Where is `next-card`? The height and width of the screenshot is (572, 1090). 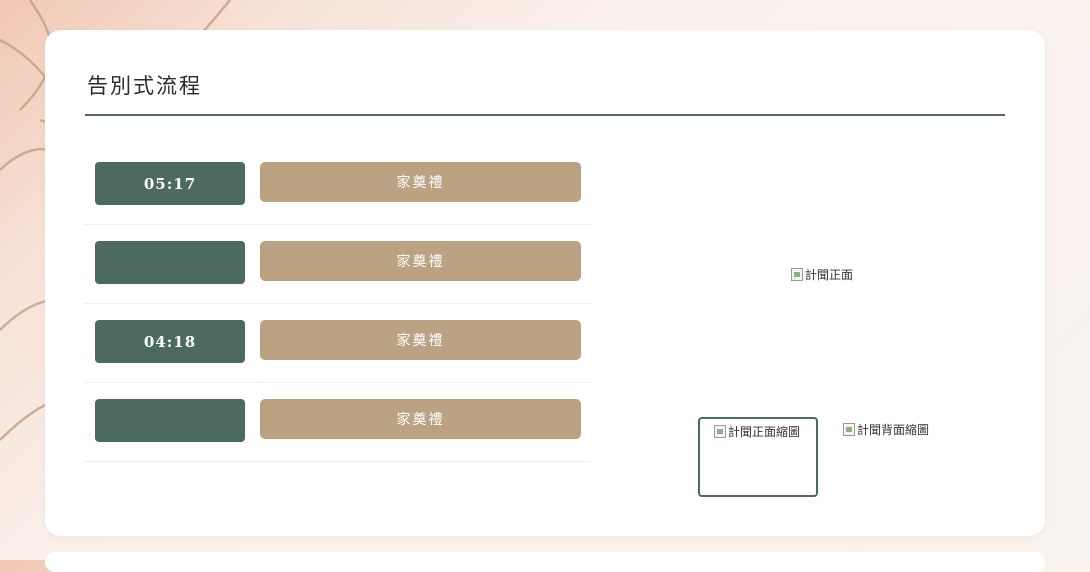
next-card is located at coordinates (545, 562).